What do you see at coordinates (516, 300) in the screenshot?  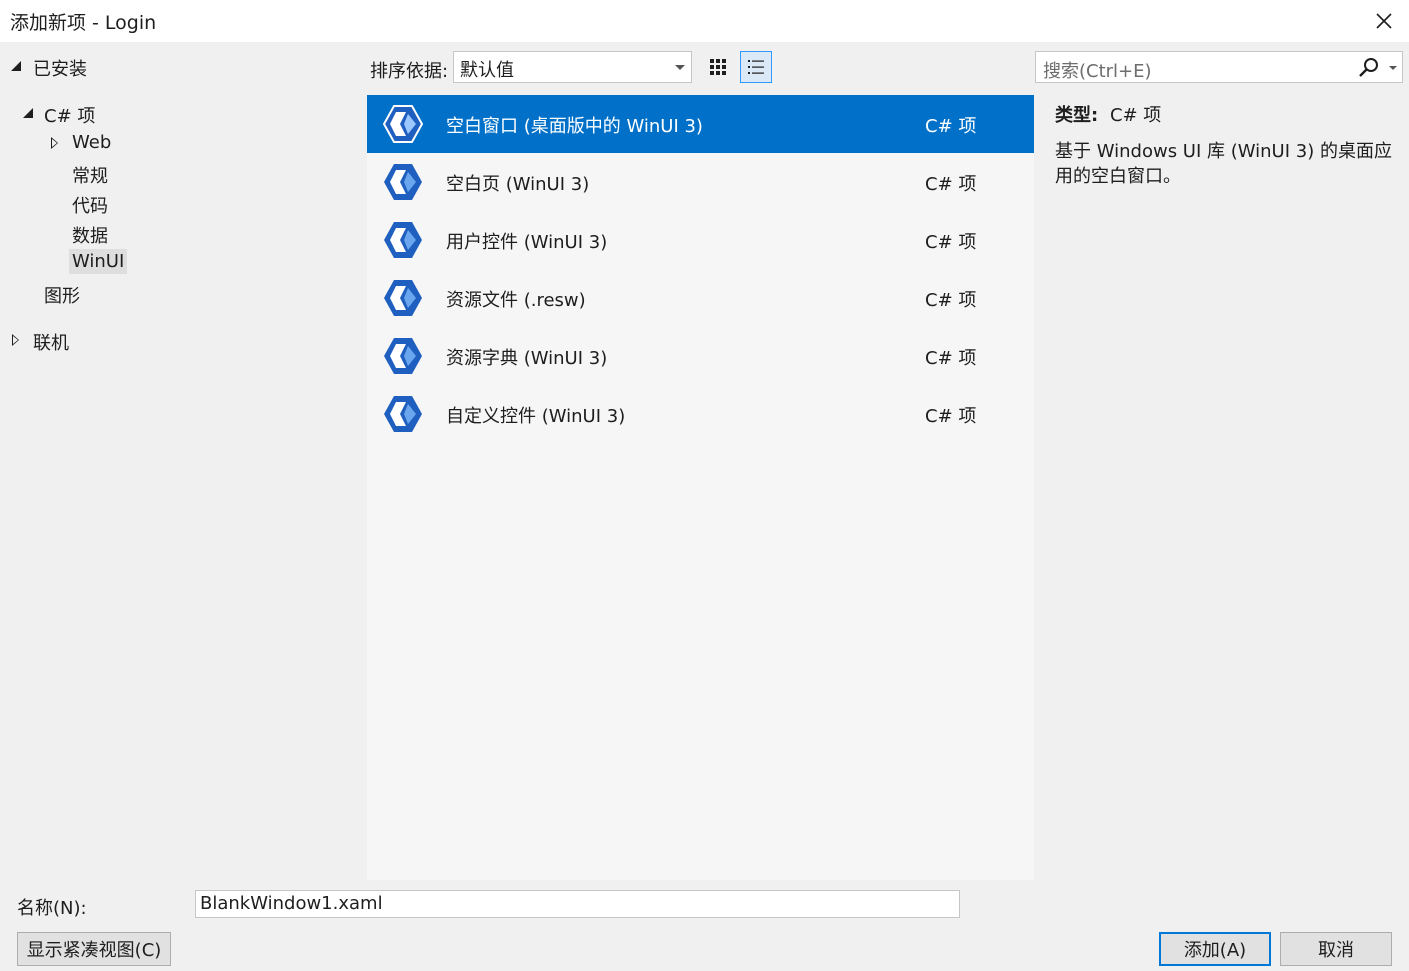 I see `template-name: 资源文件 (.resw)` at bounding box center [516, 300].